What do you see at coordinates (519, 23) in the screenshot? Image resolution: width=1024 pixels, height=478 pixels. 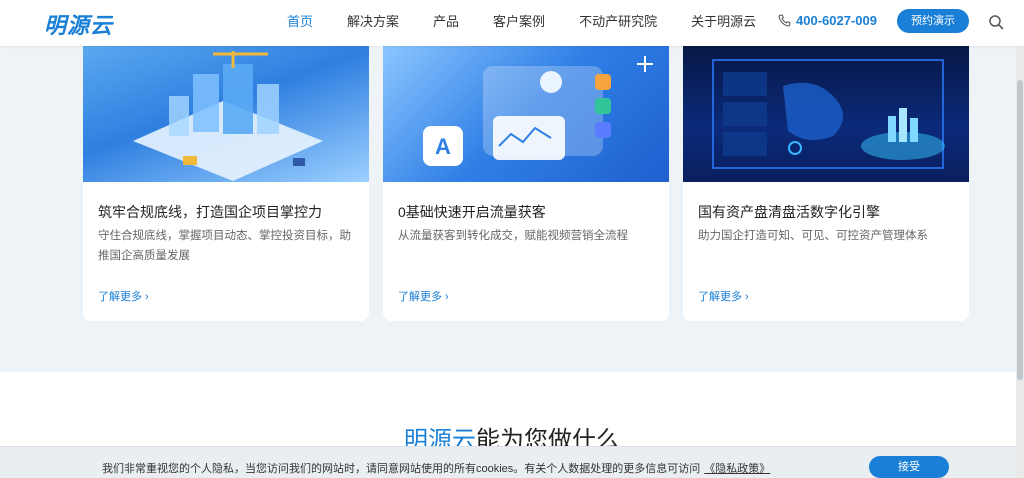 I see `nav-cases: 客户案例` at bounding box center [519, 23].